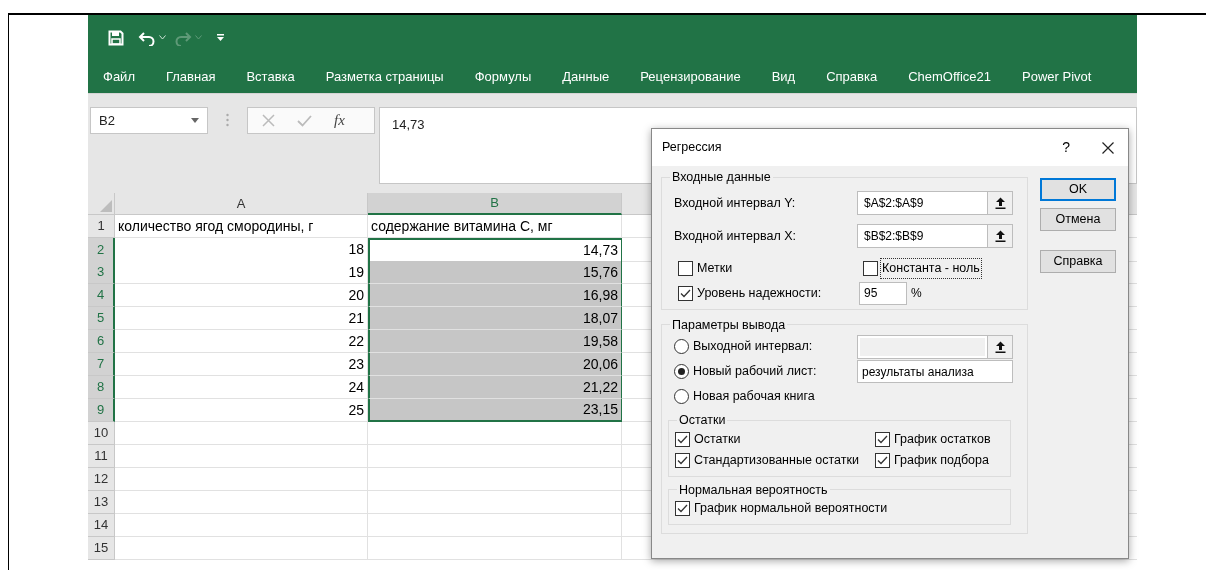 This screenshot has width=1206, height=570. I want to click on ribbon-tab: Вид, so click(783, 76).